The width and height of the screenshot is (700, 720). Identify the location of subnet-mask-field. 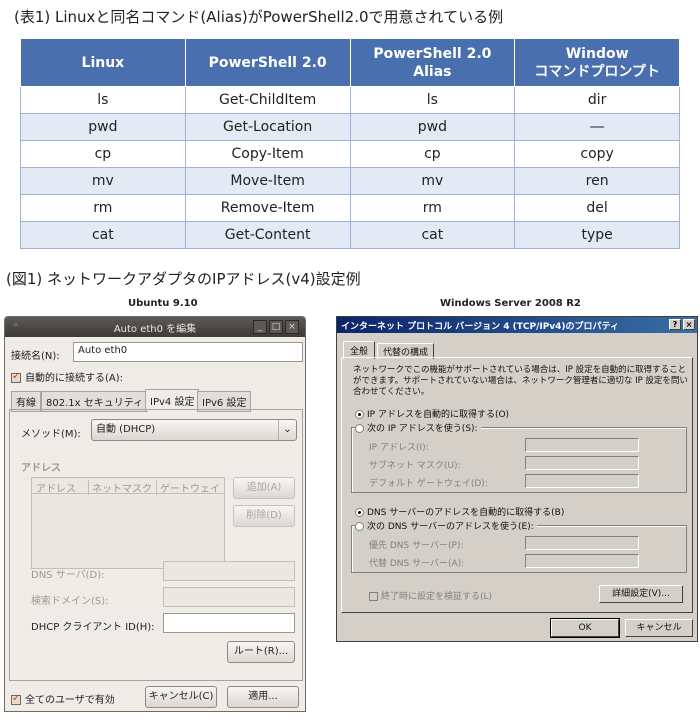
(582, 463).